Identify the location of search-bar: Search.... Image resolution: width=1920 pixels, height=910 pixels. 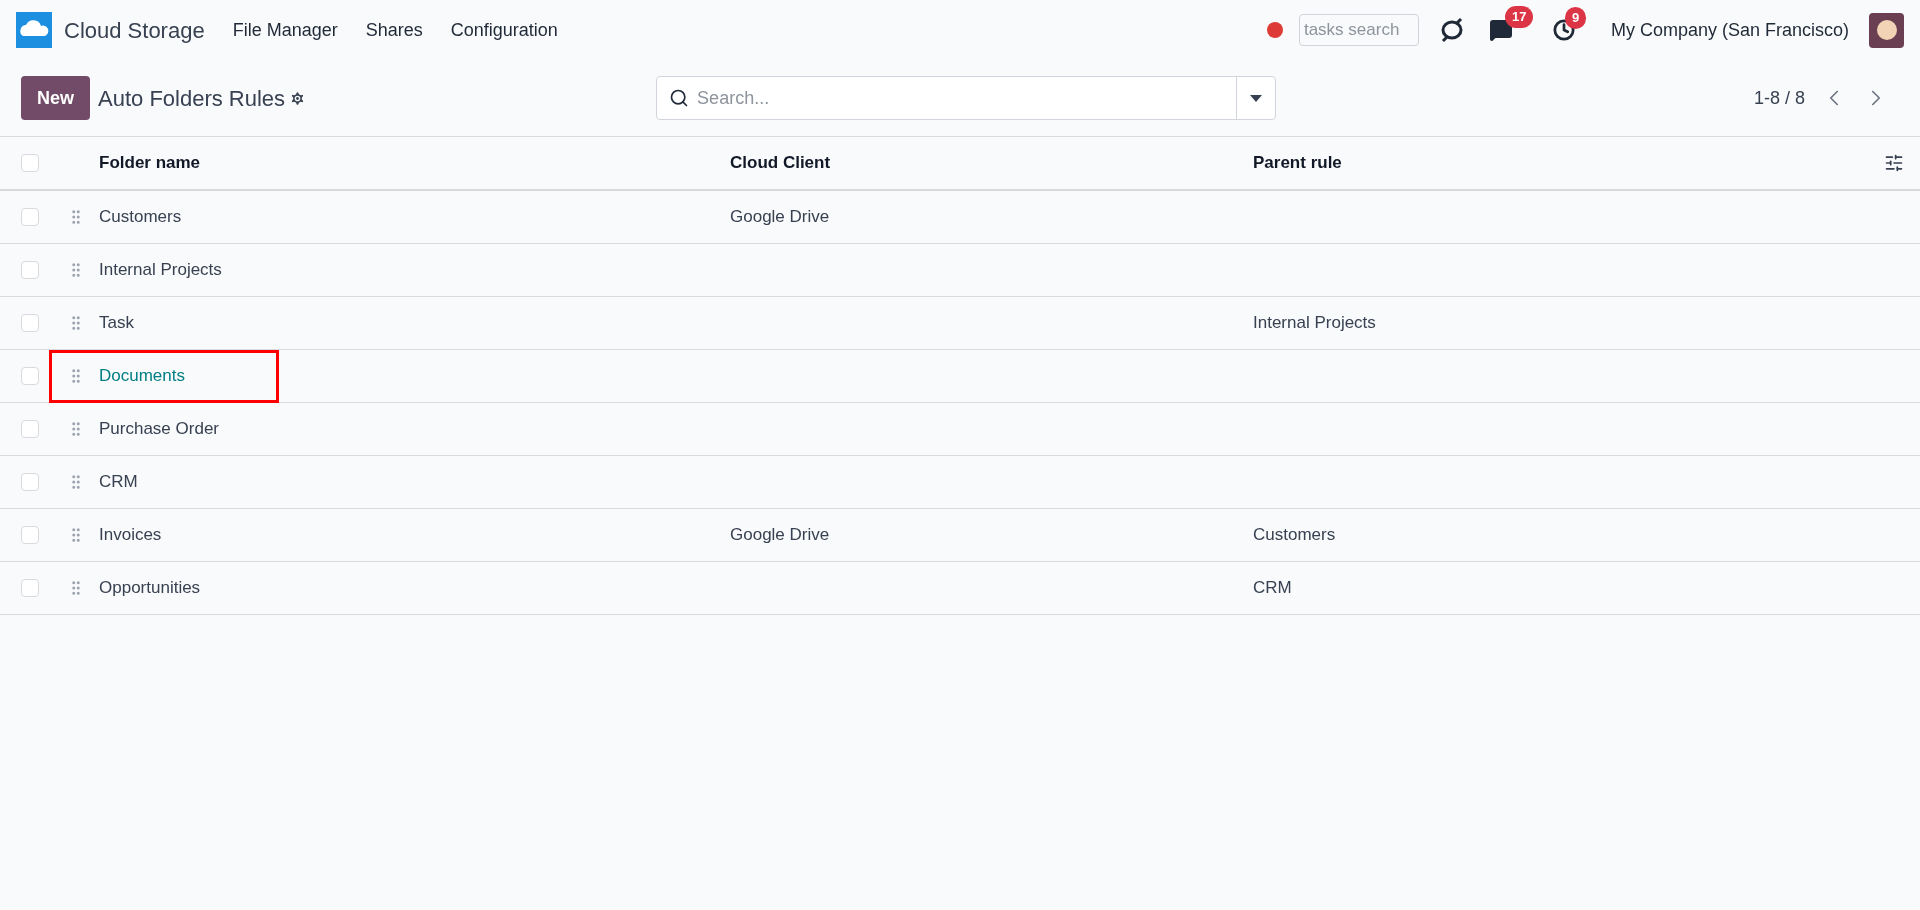
(966, 98).